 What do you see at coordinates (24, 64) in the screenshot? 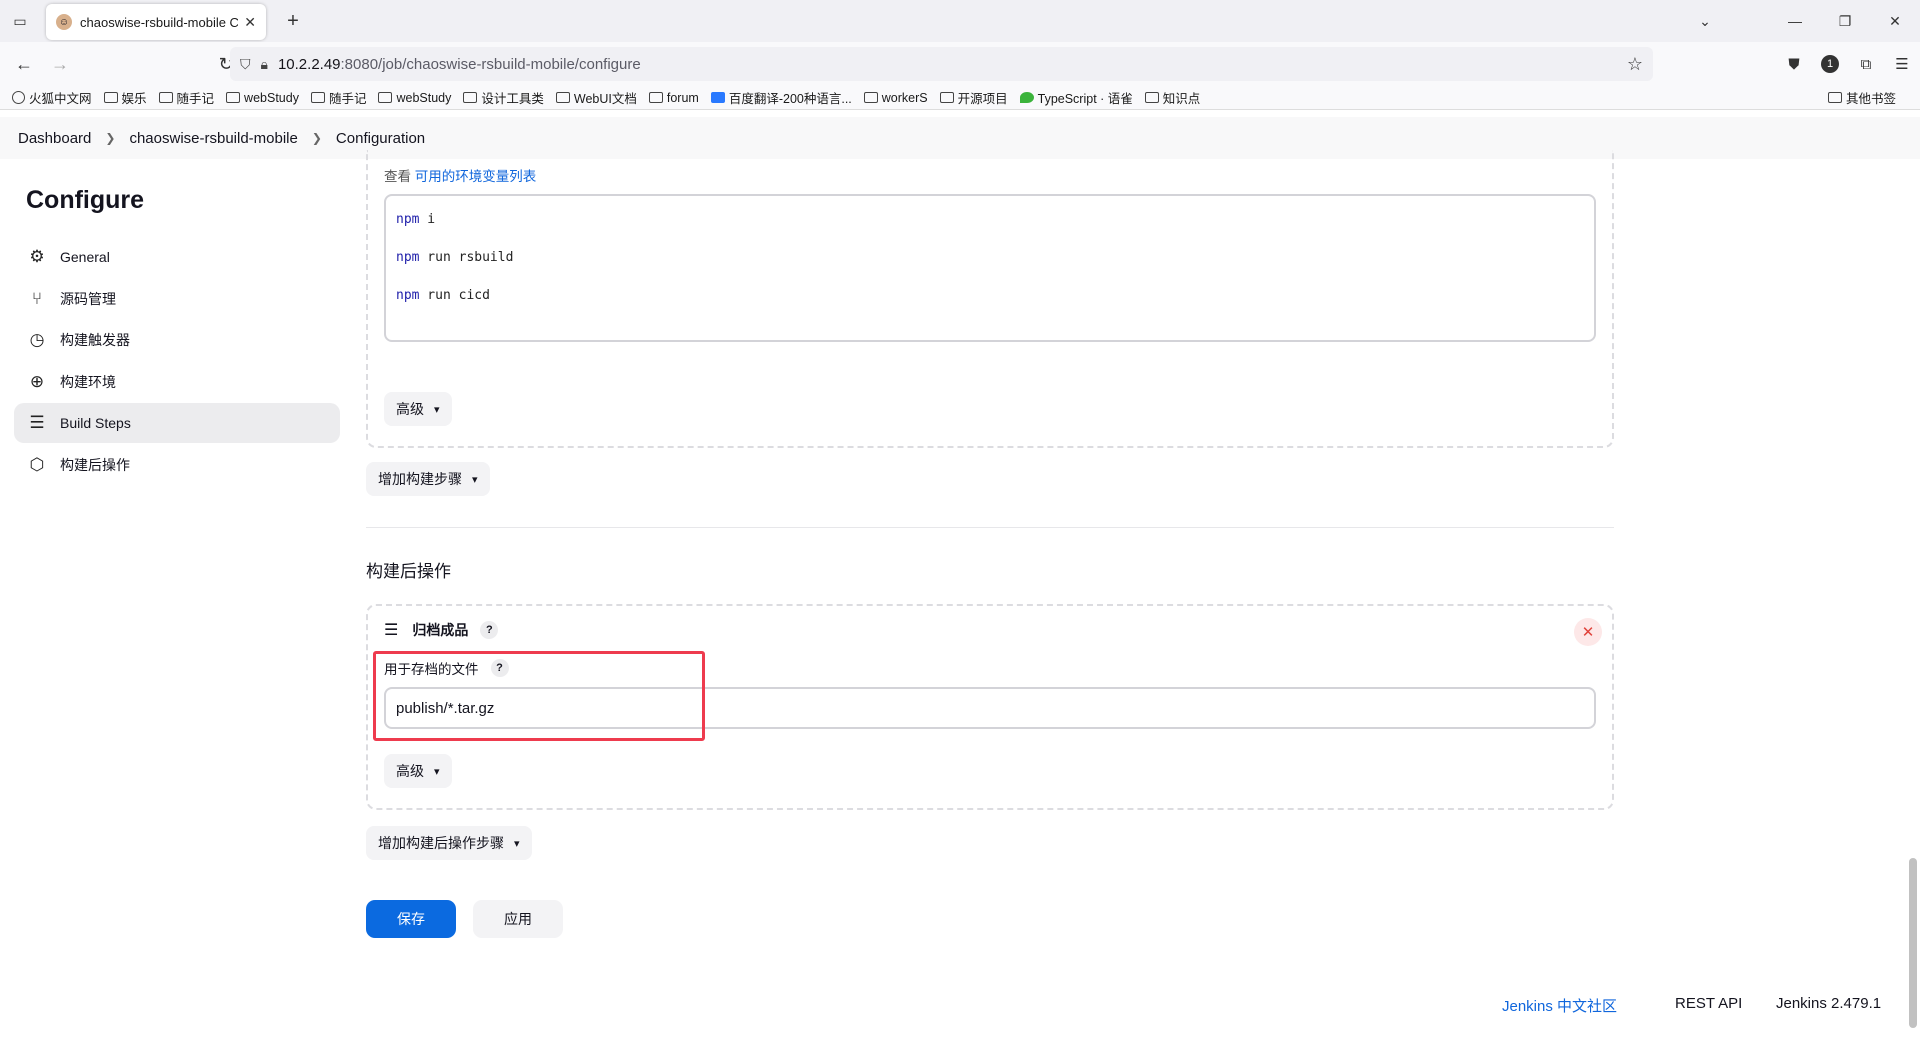
I see `back-icon: ←` at bounding box center [24, 64].